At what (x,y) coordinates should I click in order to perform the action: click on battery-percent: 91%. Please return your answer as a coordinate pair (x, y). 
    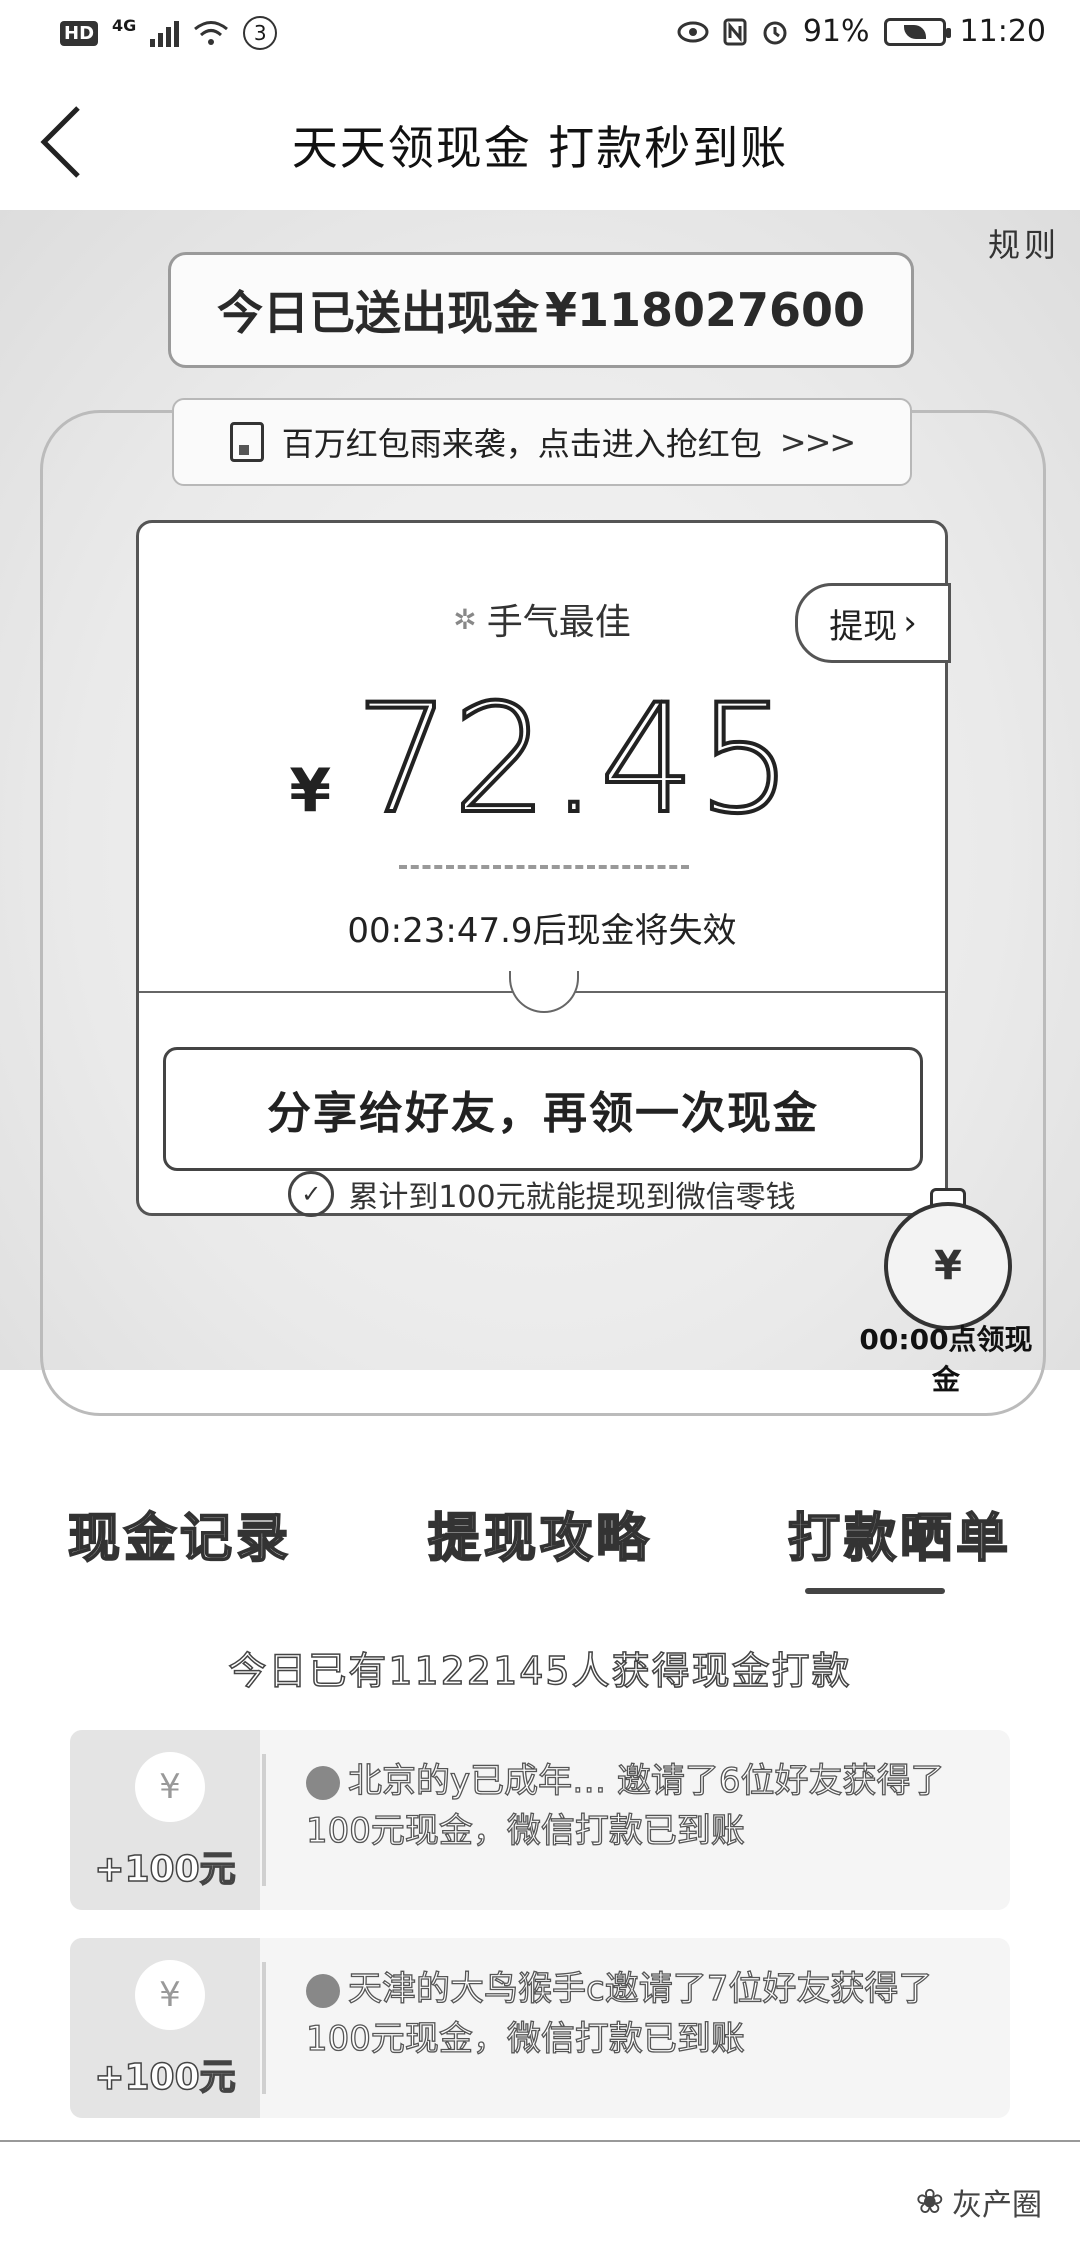
    Looking at the image, I should click on (836, 31).